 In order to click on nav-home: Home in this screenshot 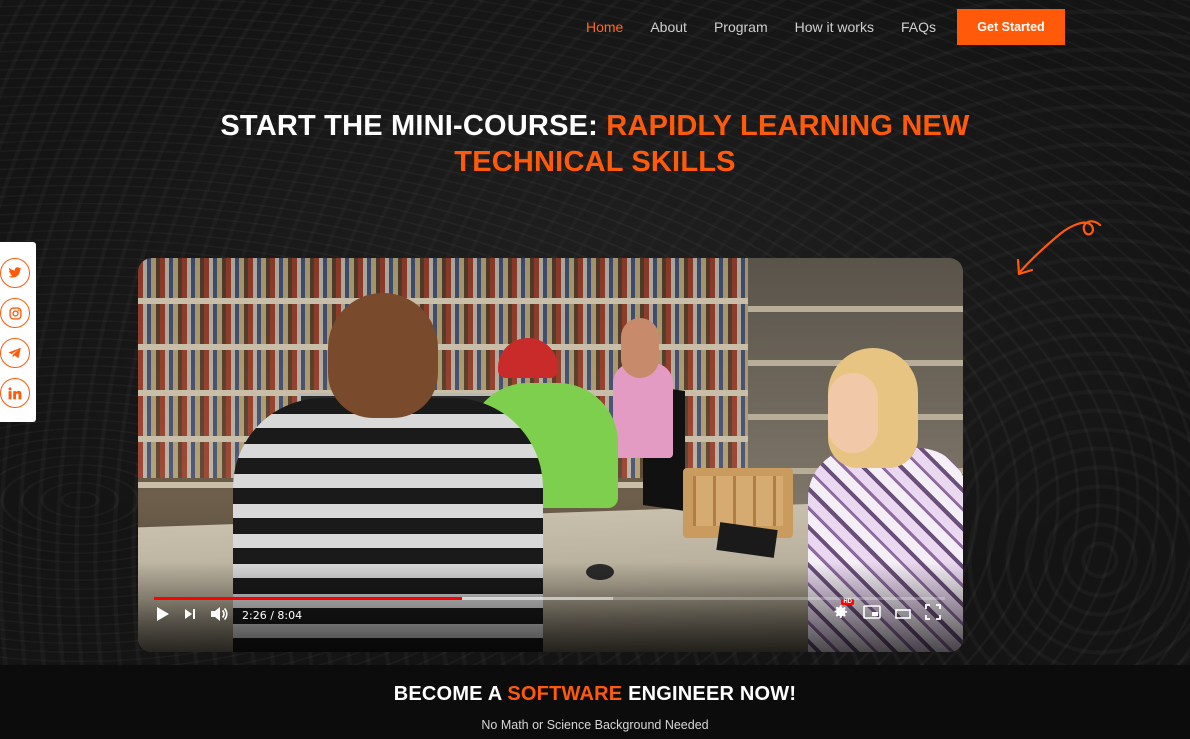, I will do `click(604, 27)`.